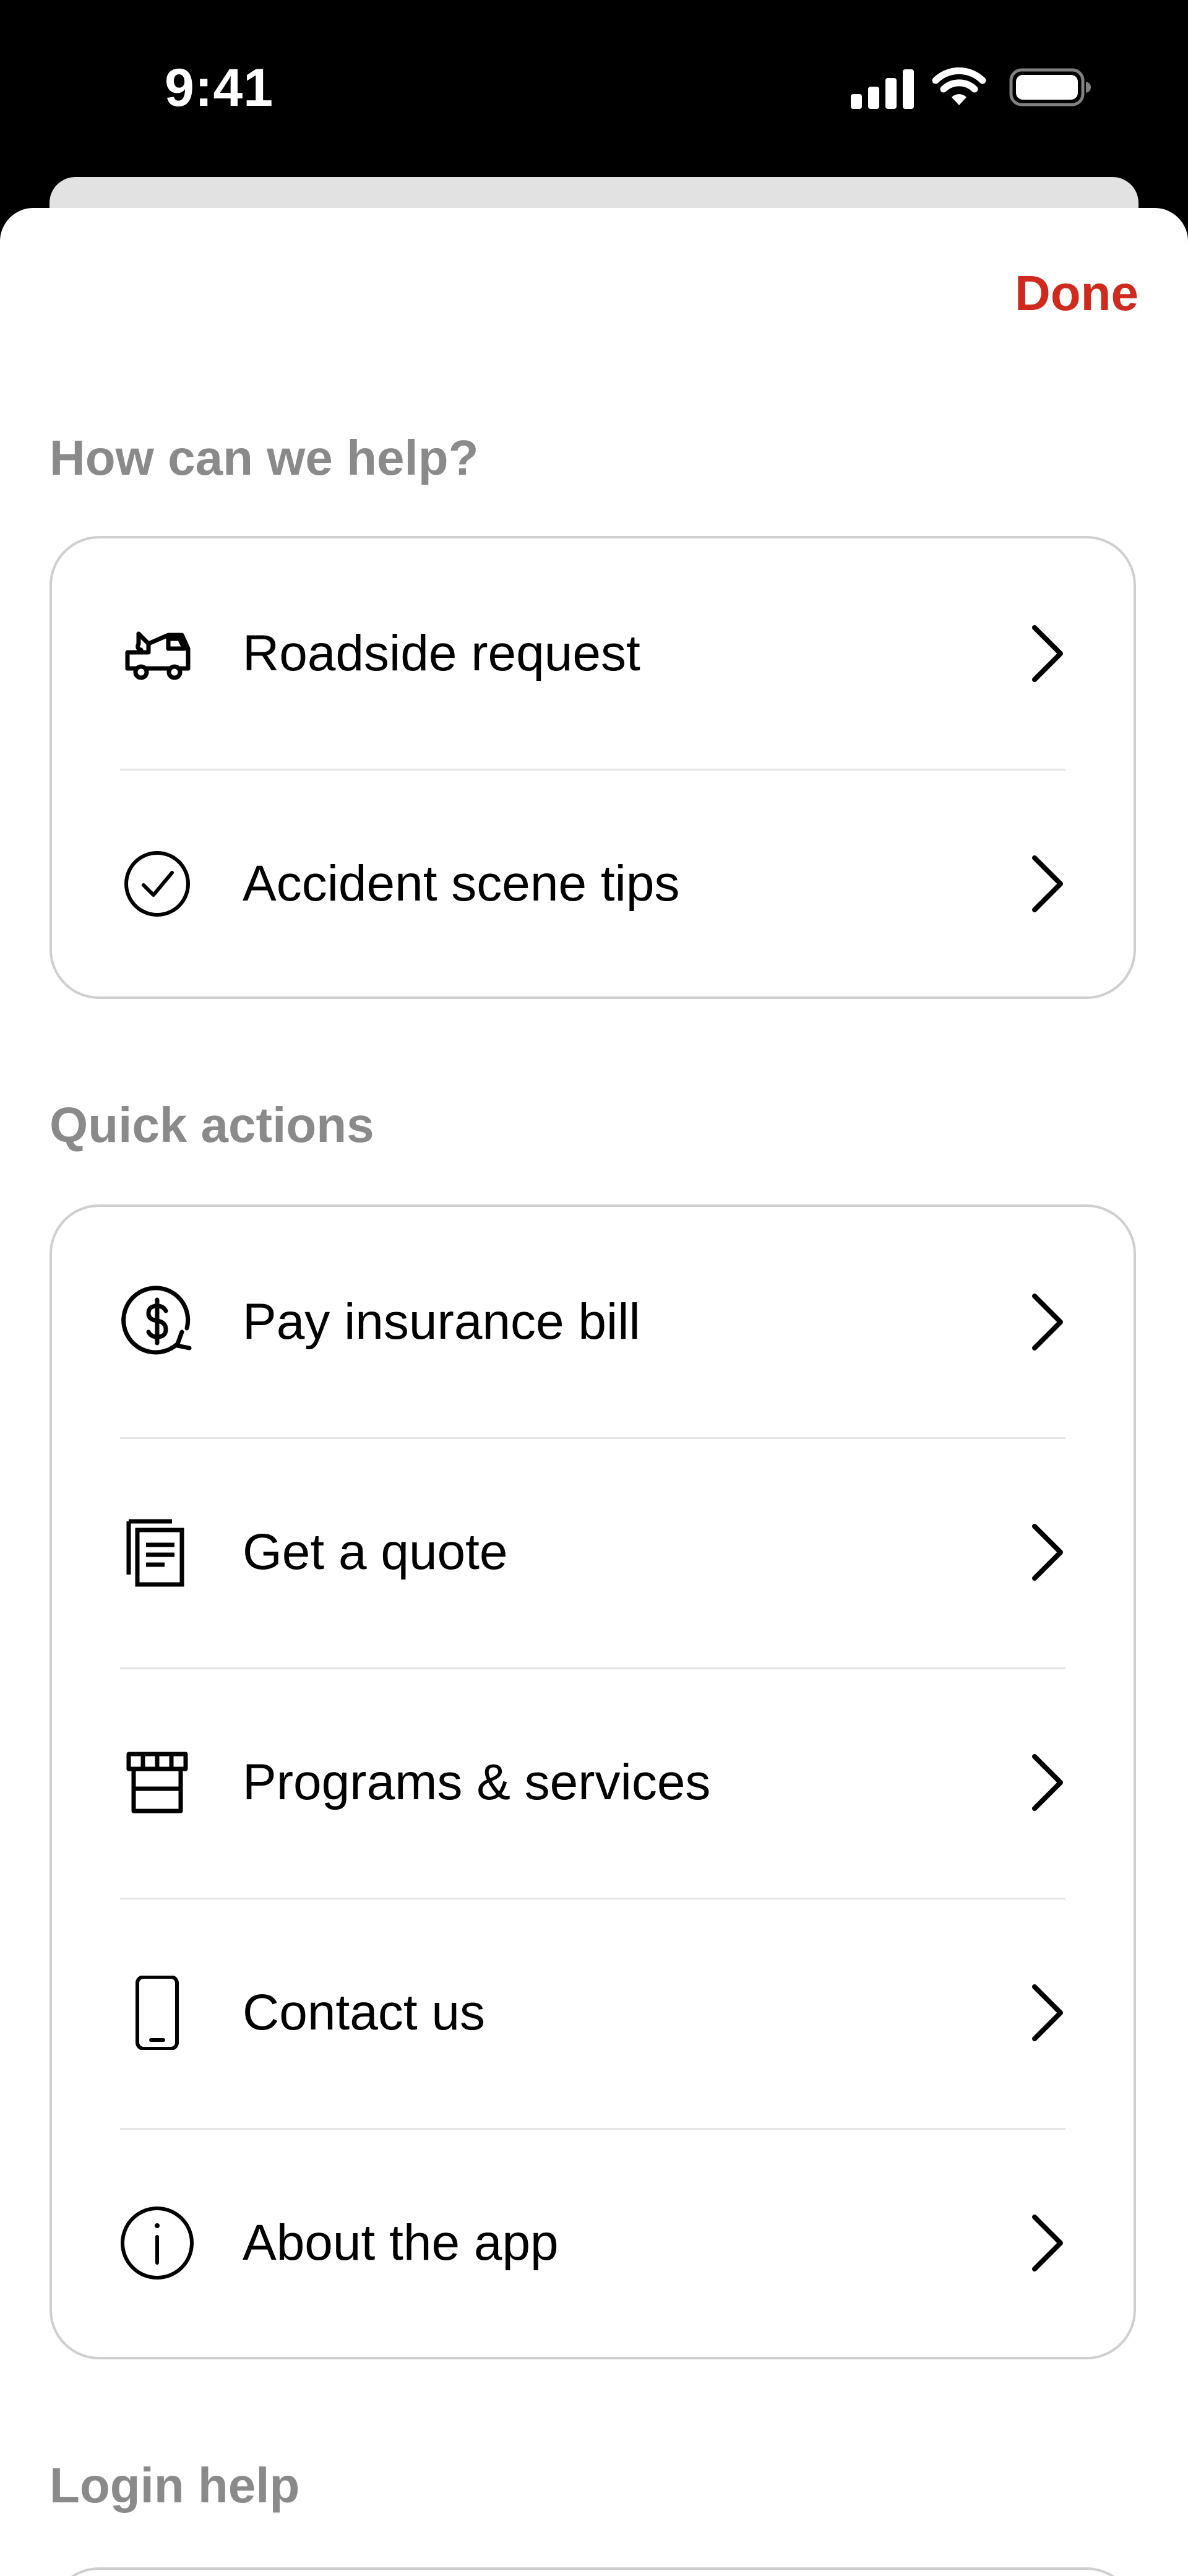 The height and width of the screenshot is (2576, 1188). I want to click on dollar-circle-icon, so click(156, 1320).